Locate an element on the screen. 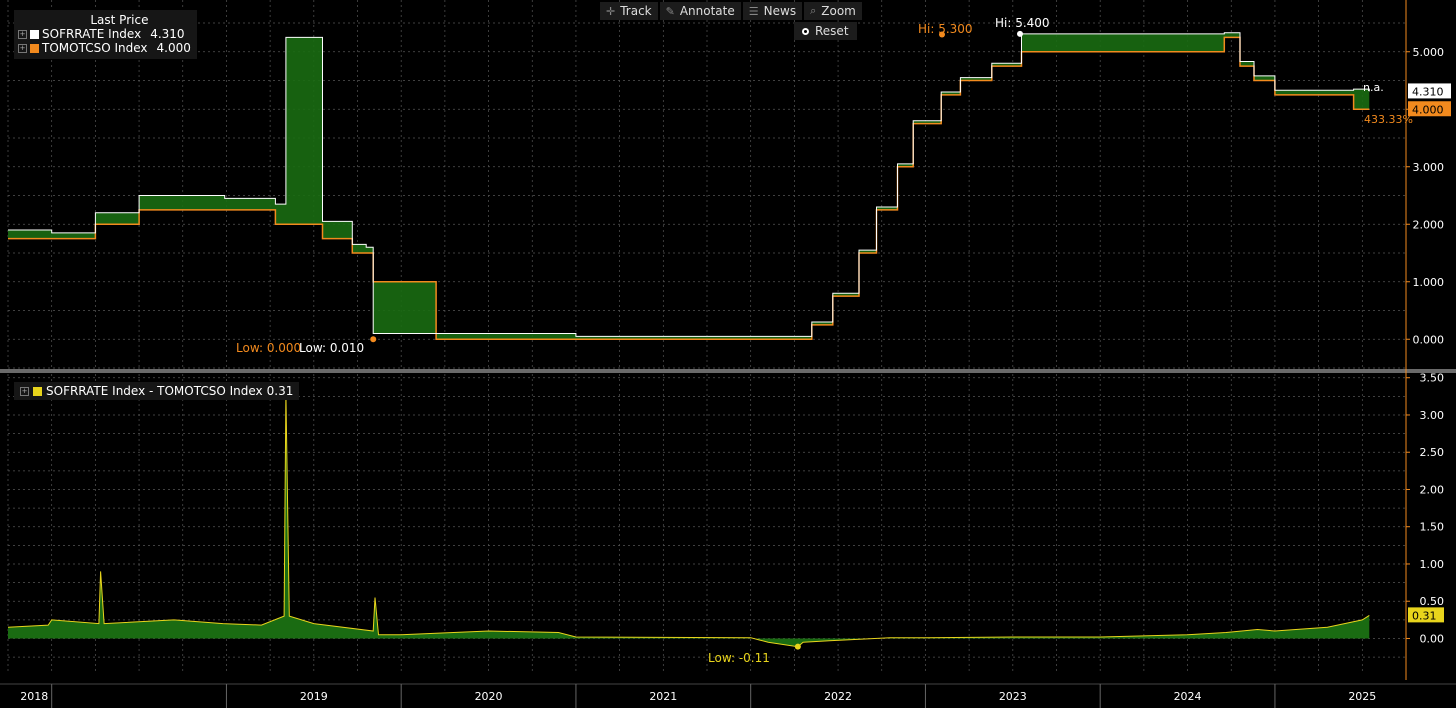 Image resolution: width=1456 pixels, height=708 pixels. hi-orange-label: Hi: 5.300 is located at coordinates (945, 29).